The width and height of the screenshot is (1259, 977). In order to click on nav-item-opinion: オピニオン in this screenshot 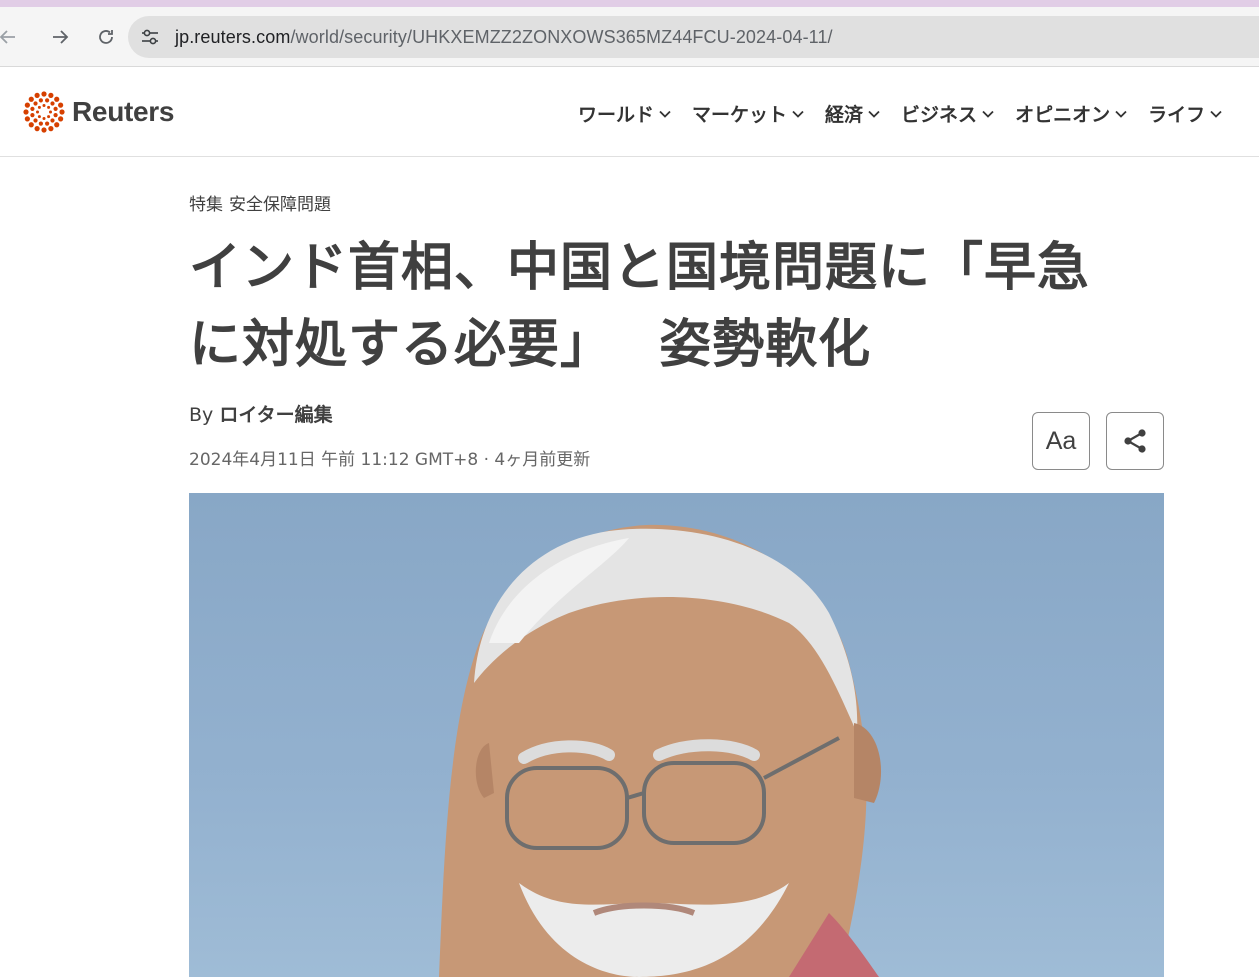, I will do `click(1071, 113)`.